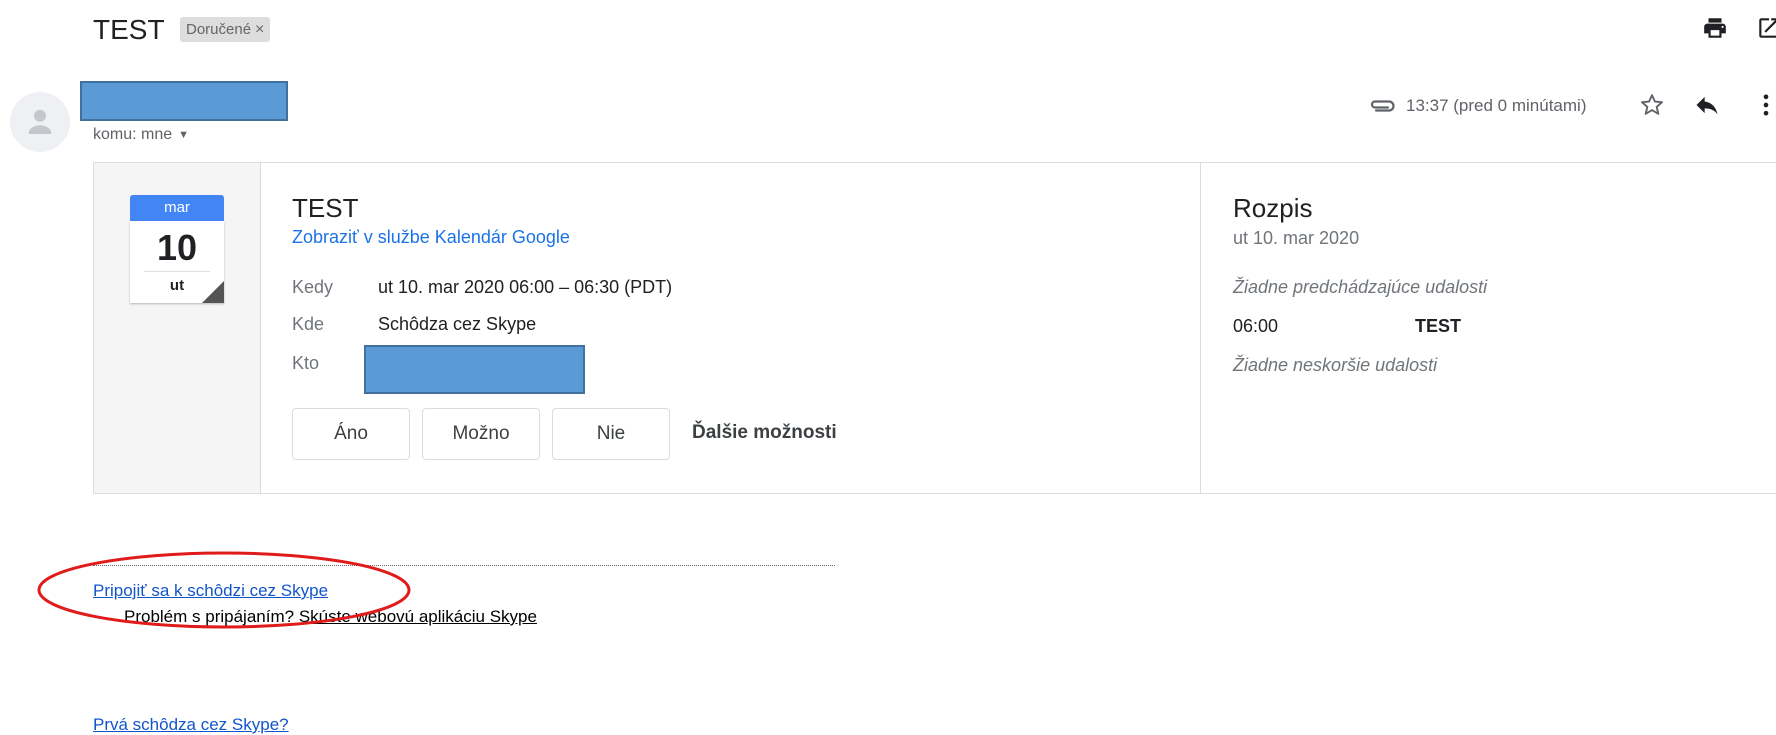  I want to click on avatar, so click(40, 122).